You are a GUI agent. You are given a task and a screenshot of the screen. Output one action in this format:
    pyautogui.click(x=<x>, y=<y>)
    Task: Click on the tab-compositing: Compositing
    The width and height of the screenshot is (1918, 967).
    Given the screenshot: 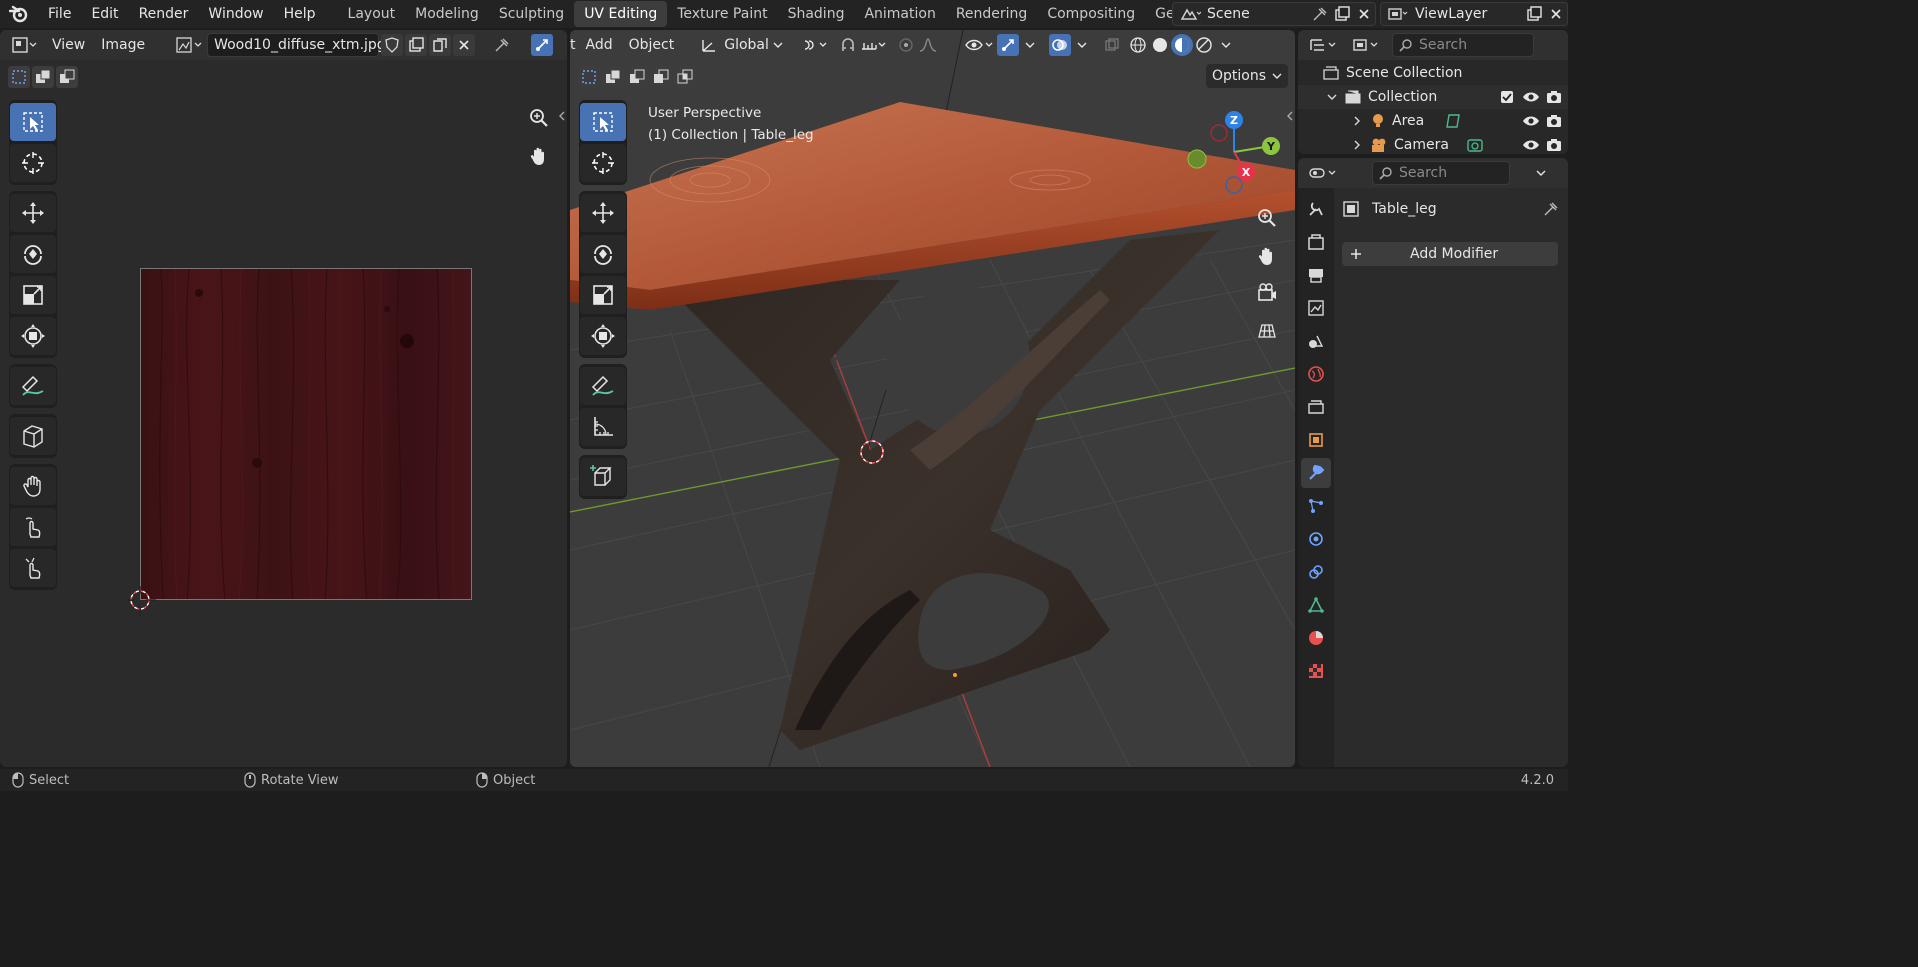 What is the action you would take?
    pyautogui.click(x=1091, y=14)
    